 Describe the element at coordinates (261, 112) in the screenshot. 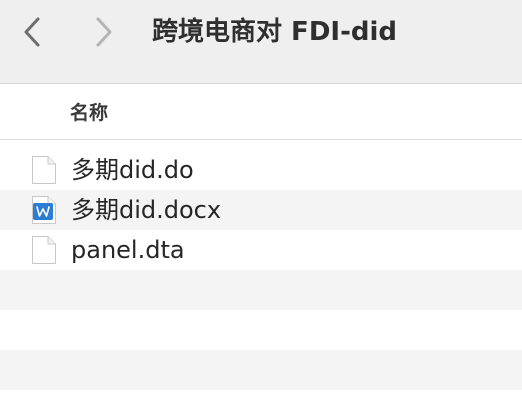

I see `column-header: 名称` at that location.